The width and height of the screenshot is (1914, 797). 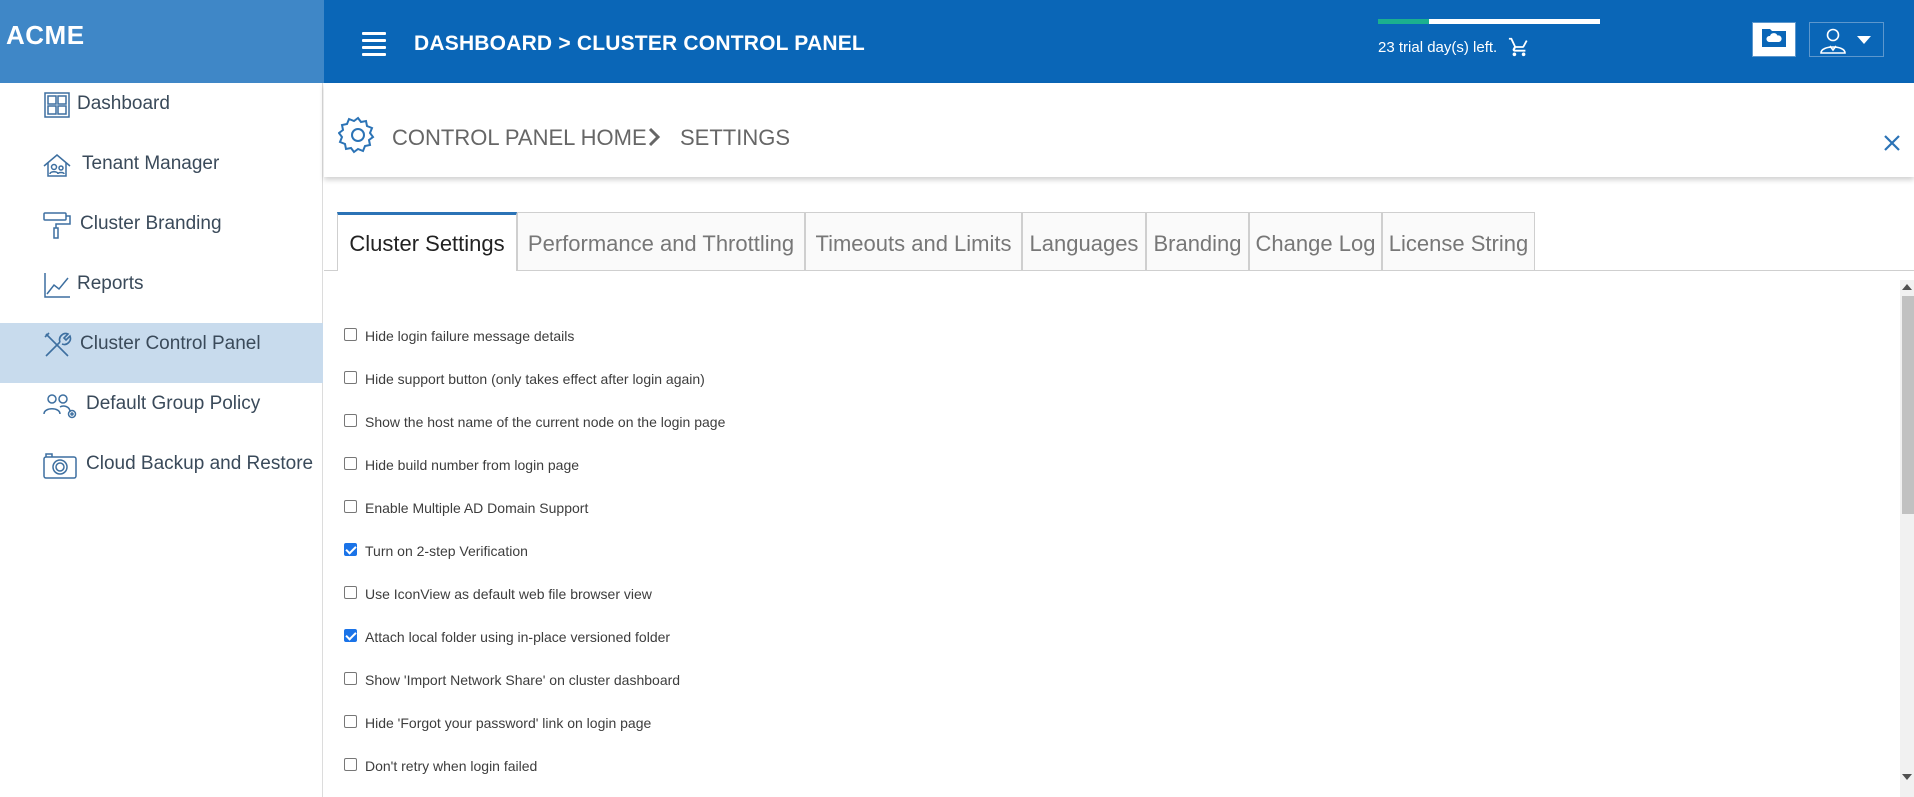 What do you see at coordinates (661, 241) in the screenshot?
I see `tab-performance-and-throttling: Performance and Throttling` at bounding box center [661, 241].